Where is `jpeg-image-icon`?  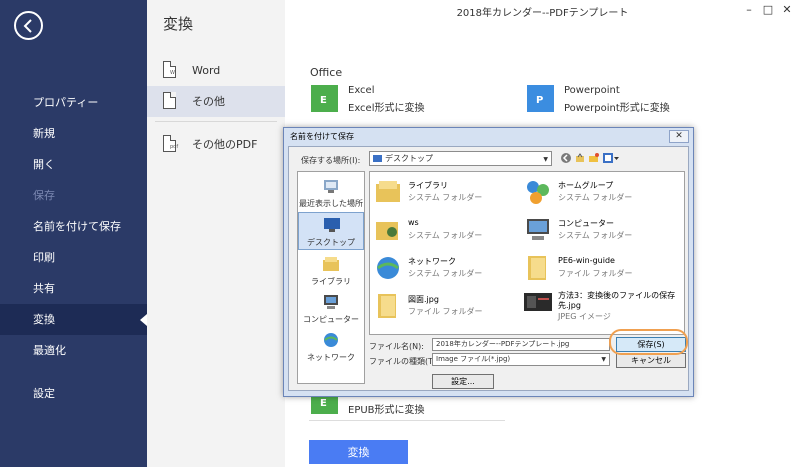 jpeg-image-icon is located at coordinates (538, 302).